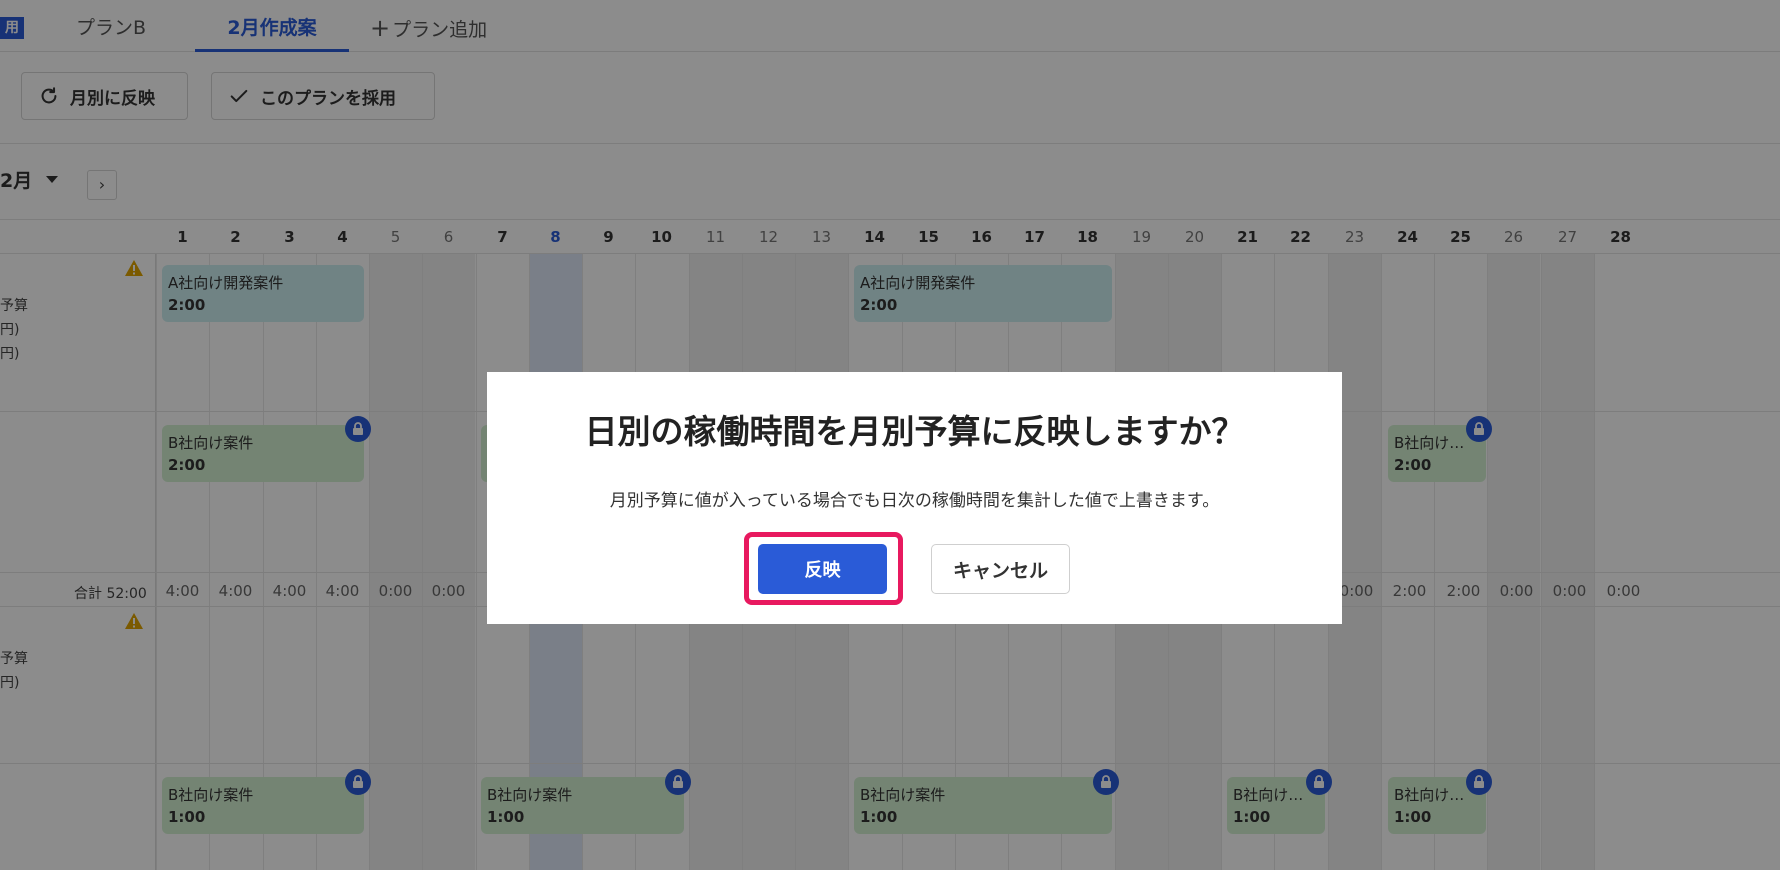 Image resolution: width=1780 pixels, height=870 pixels. Describe the element at coordinates (914, 501) in the screenshot. I see `dialog-message: 月別予算に値が入っている場合でも日次の稼働時間を集計した値で上書きます。` at that location.